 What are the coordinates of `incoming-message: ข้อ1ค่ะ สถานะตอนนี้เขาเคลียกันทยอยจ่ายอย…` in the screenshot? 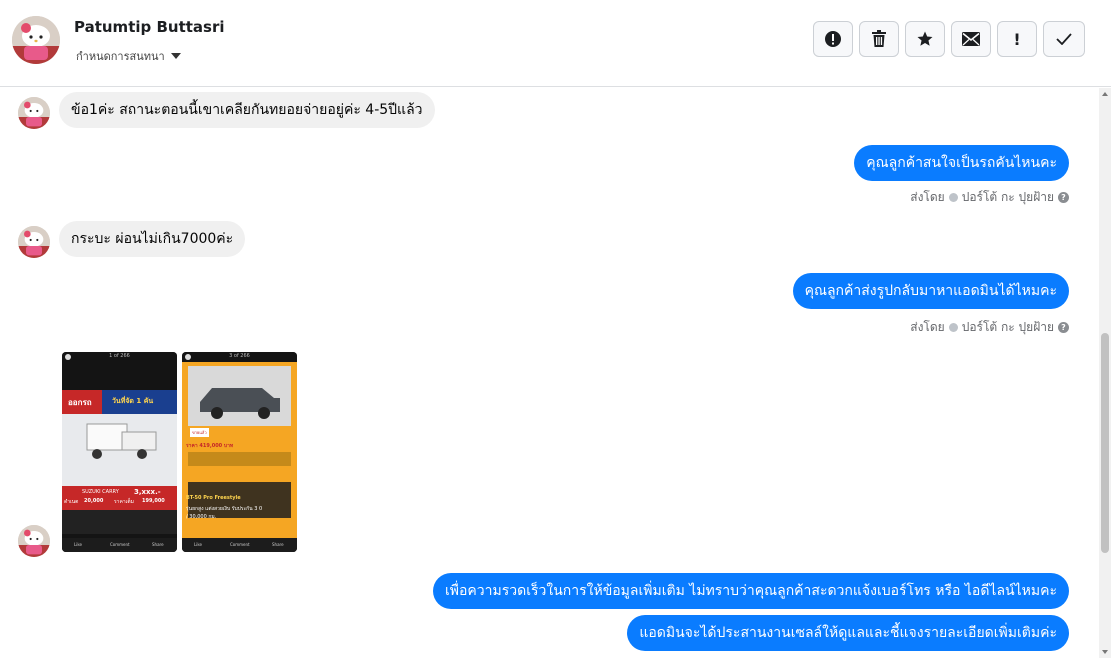 It's located at (247, 110).